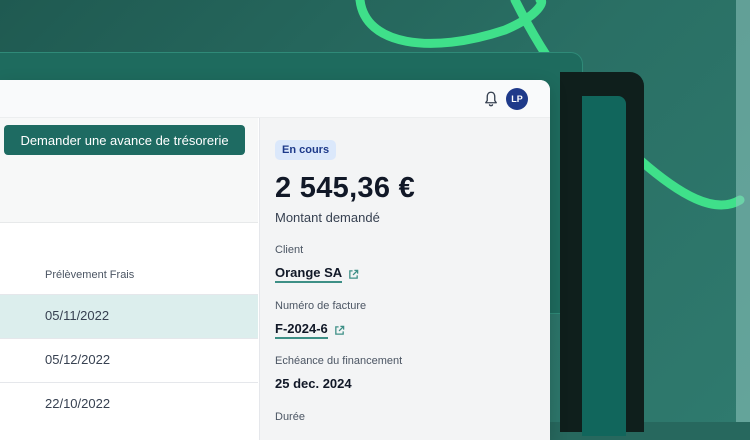 The width and height of the screenshot is (750, 440). I want to click on table-row: 05/12/2022, so click(129, 360).